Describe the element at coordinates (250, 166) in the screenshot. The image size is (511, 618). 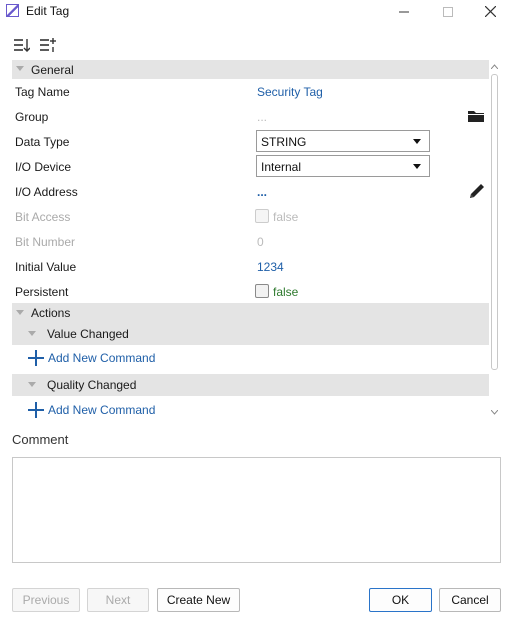
I see `row-io-device: I/O Device Internal` at that location.